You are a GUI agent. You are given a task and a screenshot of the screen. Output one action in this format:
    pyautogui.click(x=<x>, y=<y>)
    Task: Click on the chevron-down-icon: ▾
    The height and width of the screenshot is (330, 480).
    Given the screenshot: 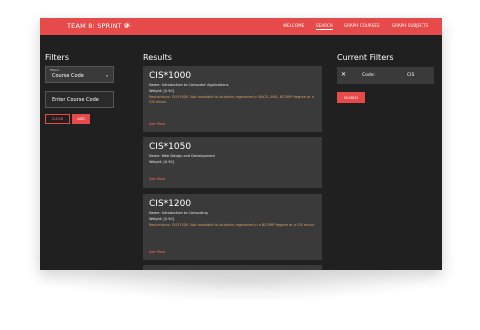 What is the action you would take?
    pyautogui.click(x=106, y=75)
    